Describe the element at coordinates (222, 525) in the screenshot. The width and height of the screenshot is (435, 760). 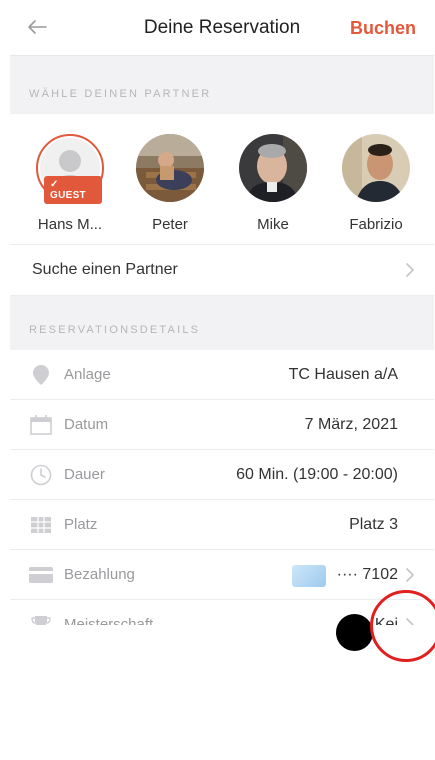
I see `detail-row-platz: Platz Platz 3` at that location.